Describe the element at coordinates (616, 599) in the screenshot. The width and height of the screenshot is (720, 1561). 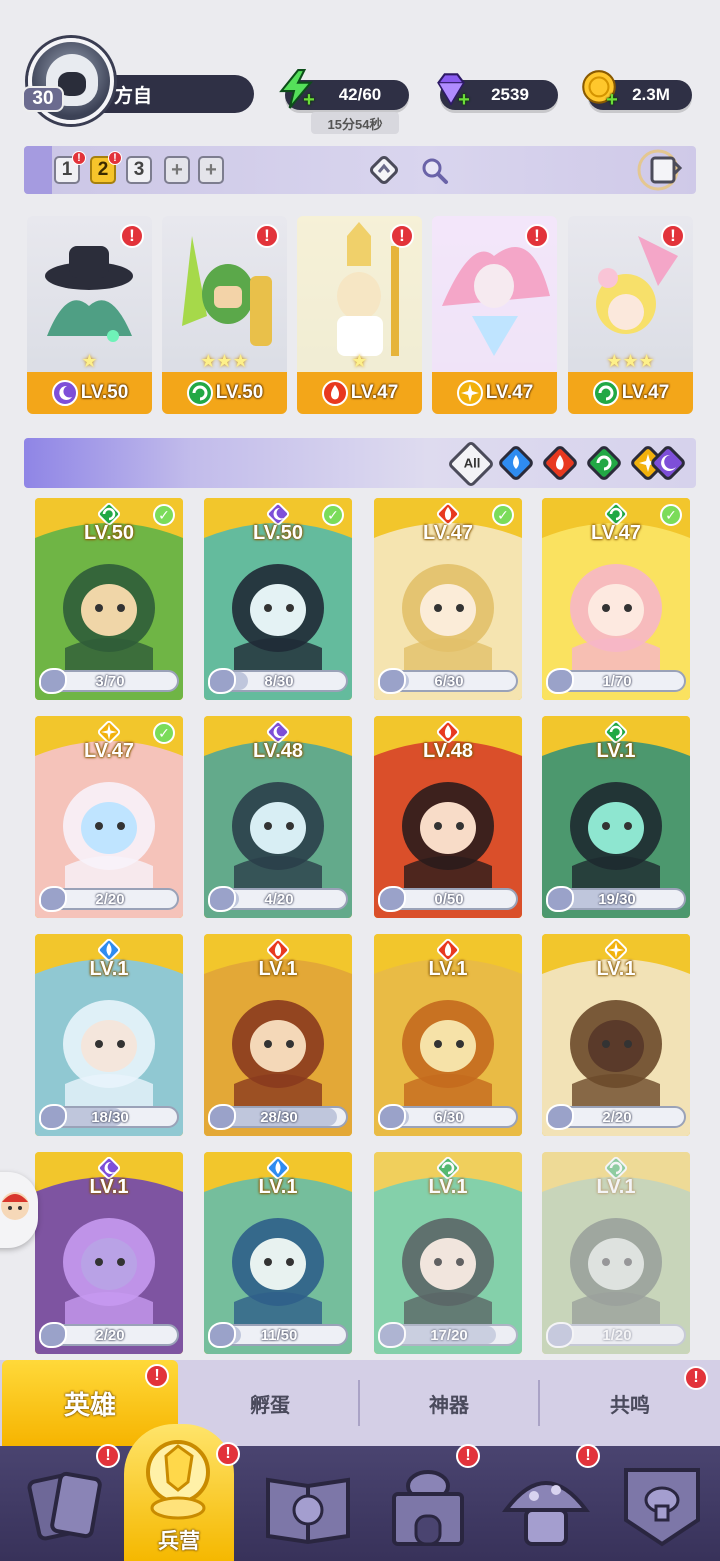
I see `hero-card: LV.47 ✓ 1/70` at that location.